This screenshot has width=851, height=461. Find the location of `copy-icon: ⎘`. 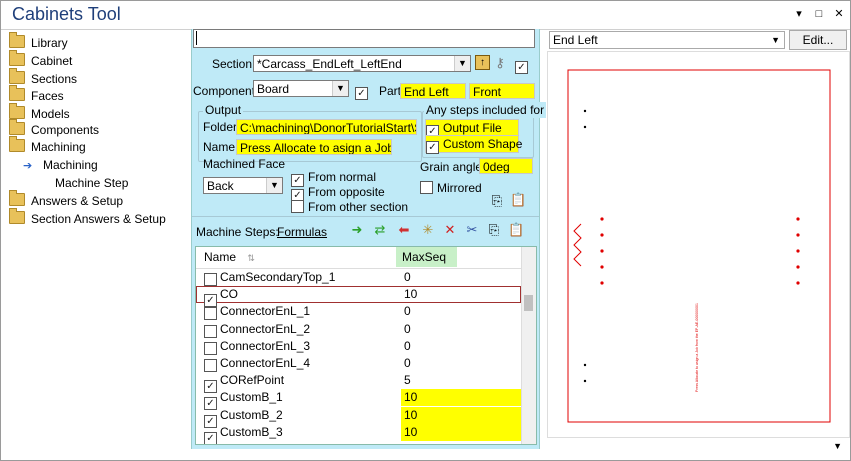

copy-icon: ⎘ is located at coordinates (497, 201).